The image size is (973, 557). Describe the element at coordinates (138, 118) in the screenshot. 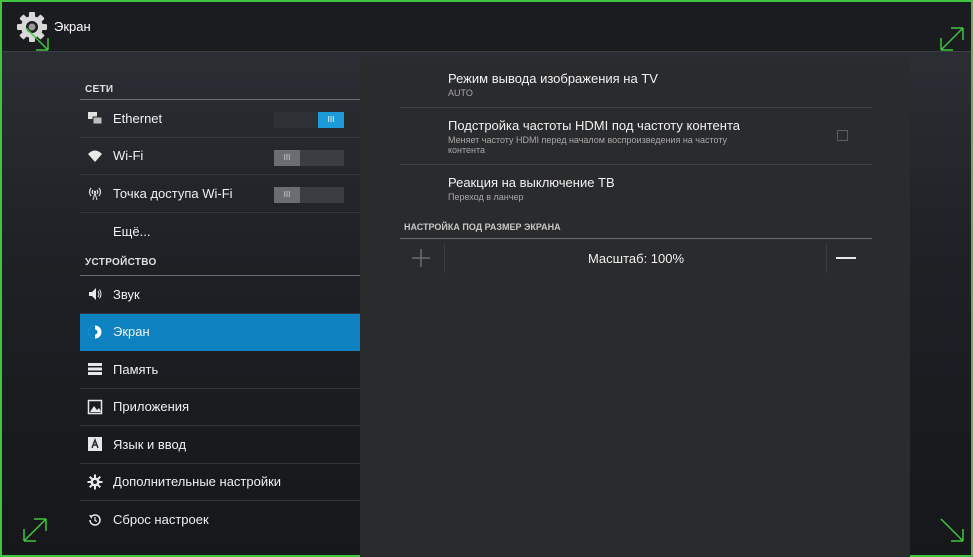

I see `sidebar-item-label: Ethernet` at that location.